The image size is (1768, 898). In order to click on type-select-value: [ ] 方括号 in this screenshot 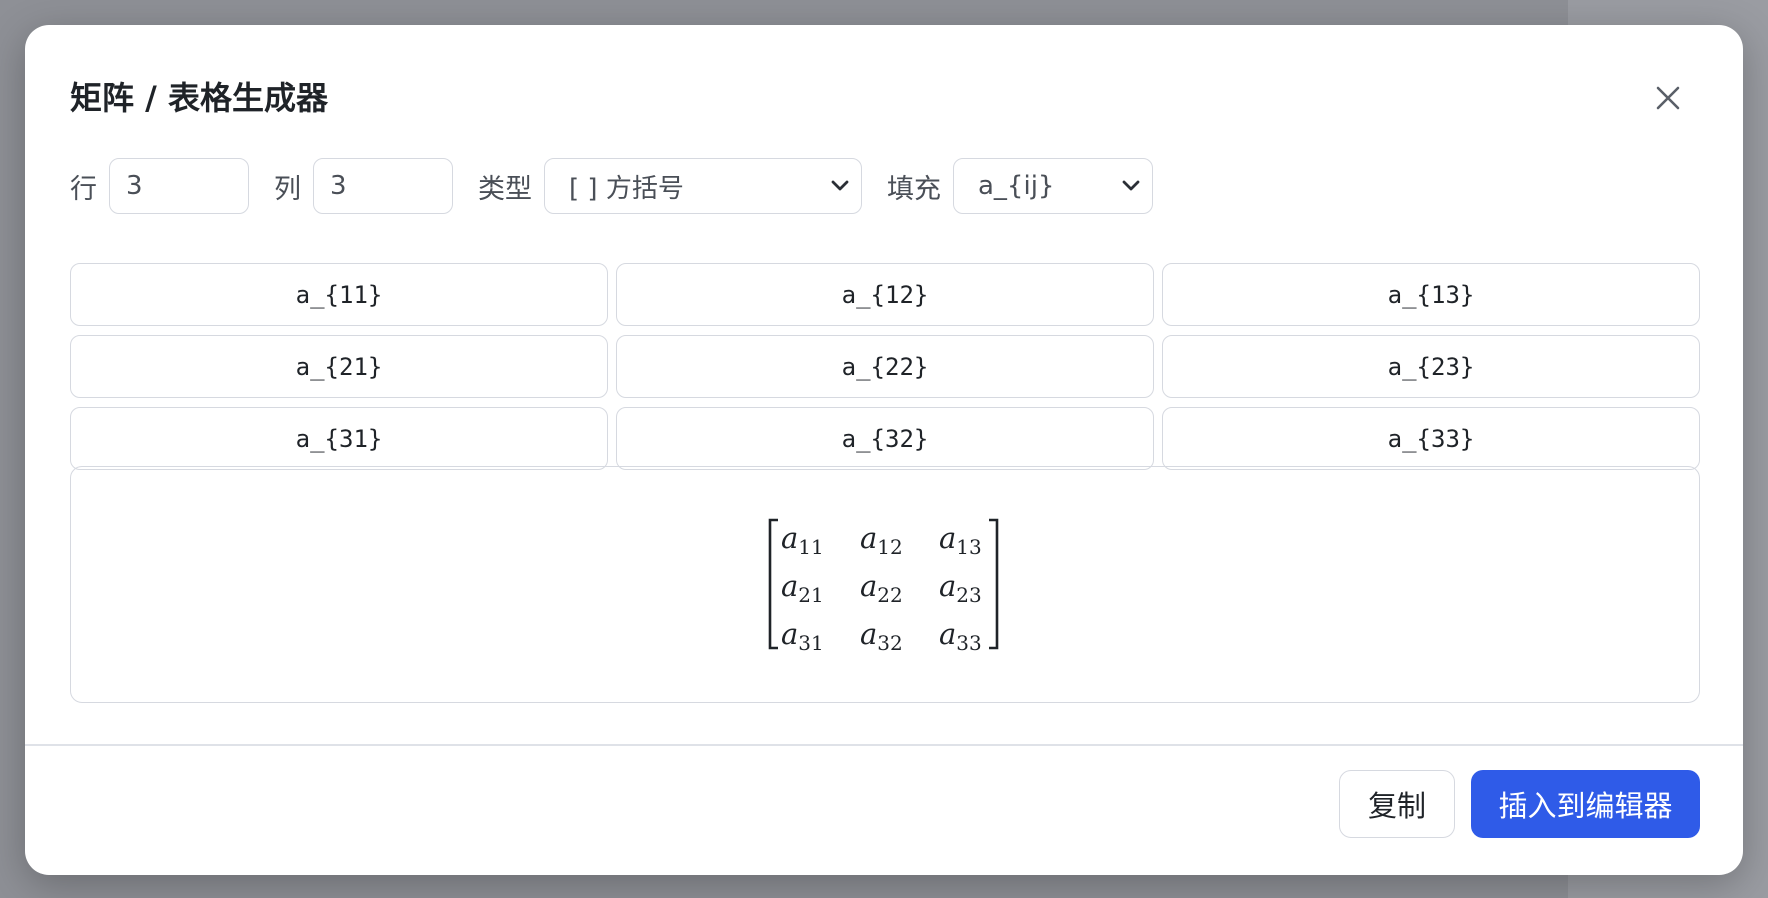, I will do `click(626, 188)`.